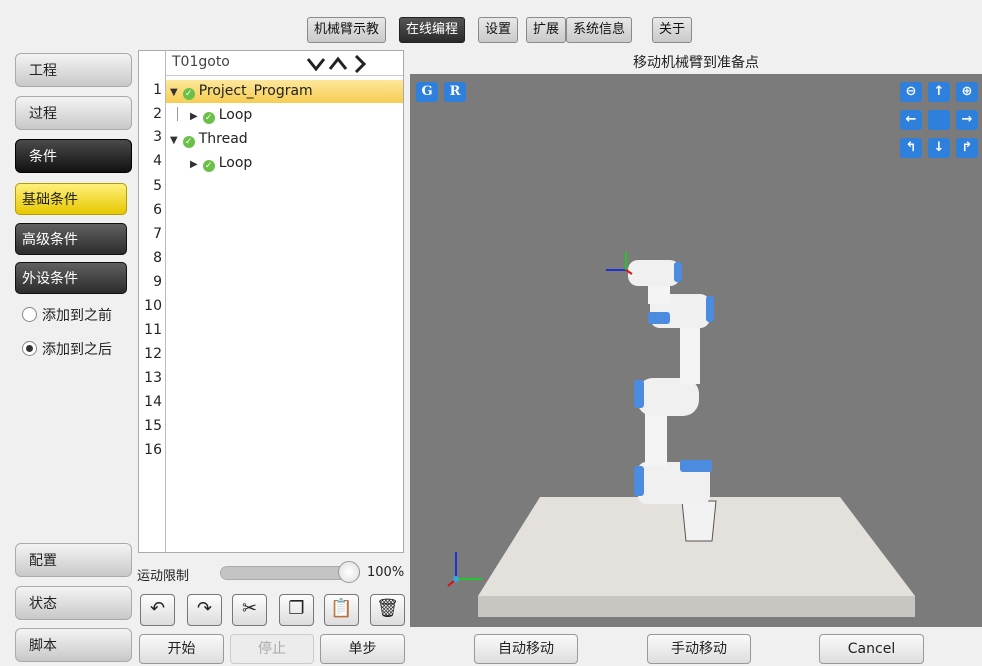 Image resolution: width=982 pixels, height=666 pixels. I want to click on trash-icon: 🗑, so click(387, 608).